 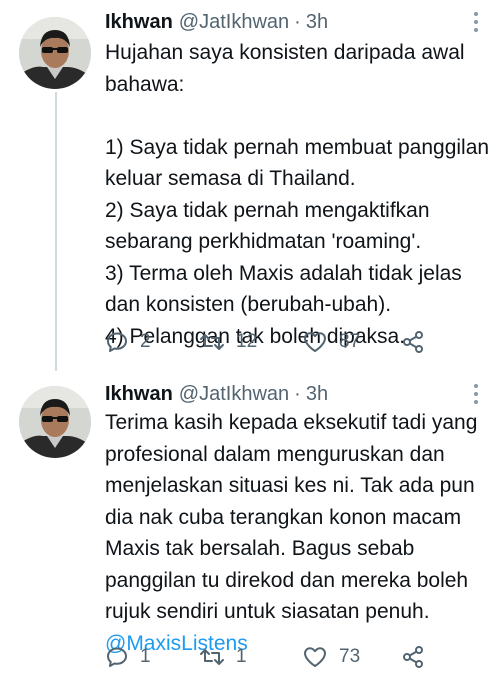 What do you see at coordinates (230, 178) in the screenshot?
I see `text-line: keluar semasa di Thailand.` at bounding box center [230, 178].